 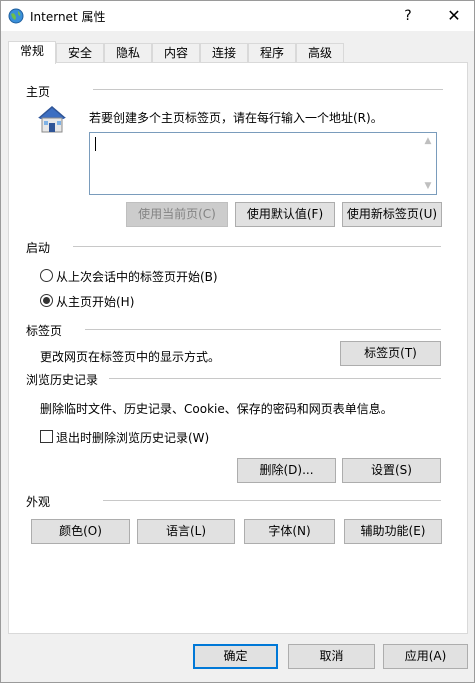 What do you see at coordinates (263, 163) in the screenshot?
I see `homepage-address-input: ▲ ▼` at bounding box center [263, 163].